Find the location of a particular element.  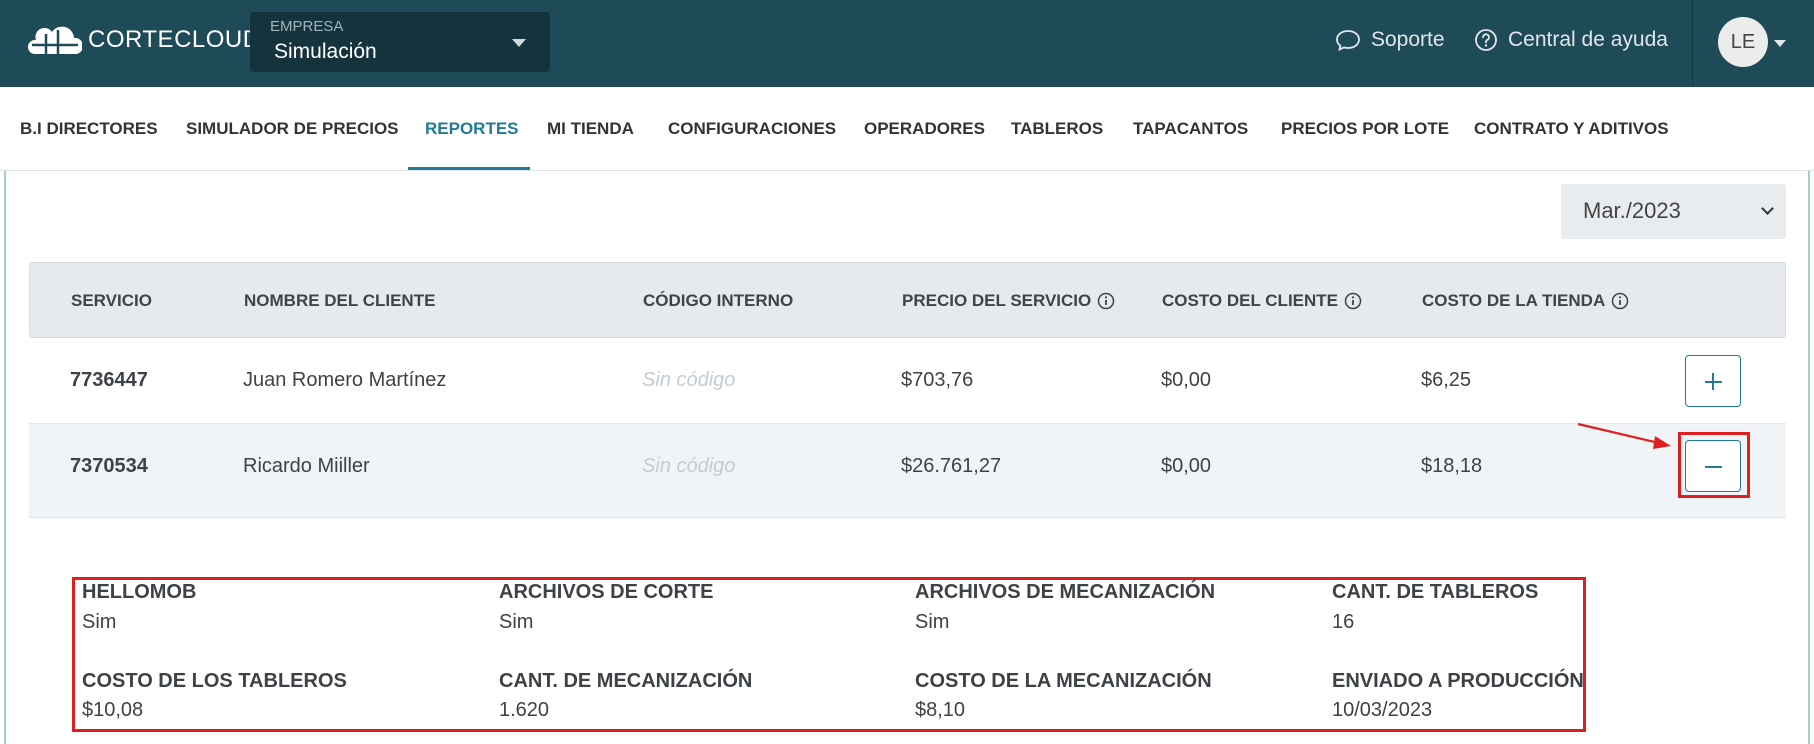

detail-label: ARCHIVOS DE MECANIZACIÓN is located at coordinates (1065, 592).